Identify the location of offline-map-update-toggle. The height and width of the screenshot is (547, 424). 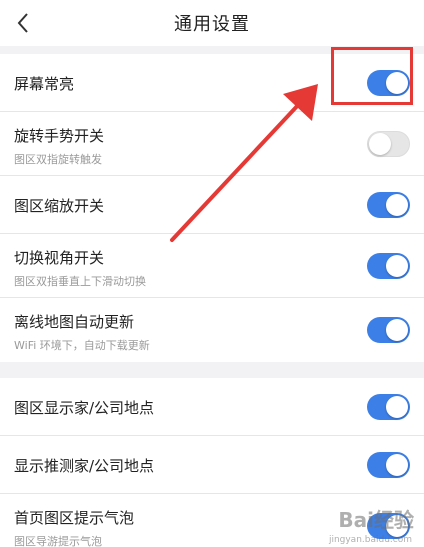
(388, 330).